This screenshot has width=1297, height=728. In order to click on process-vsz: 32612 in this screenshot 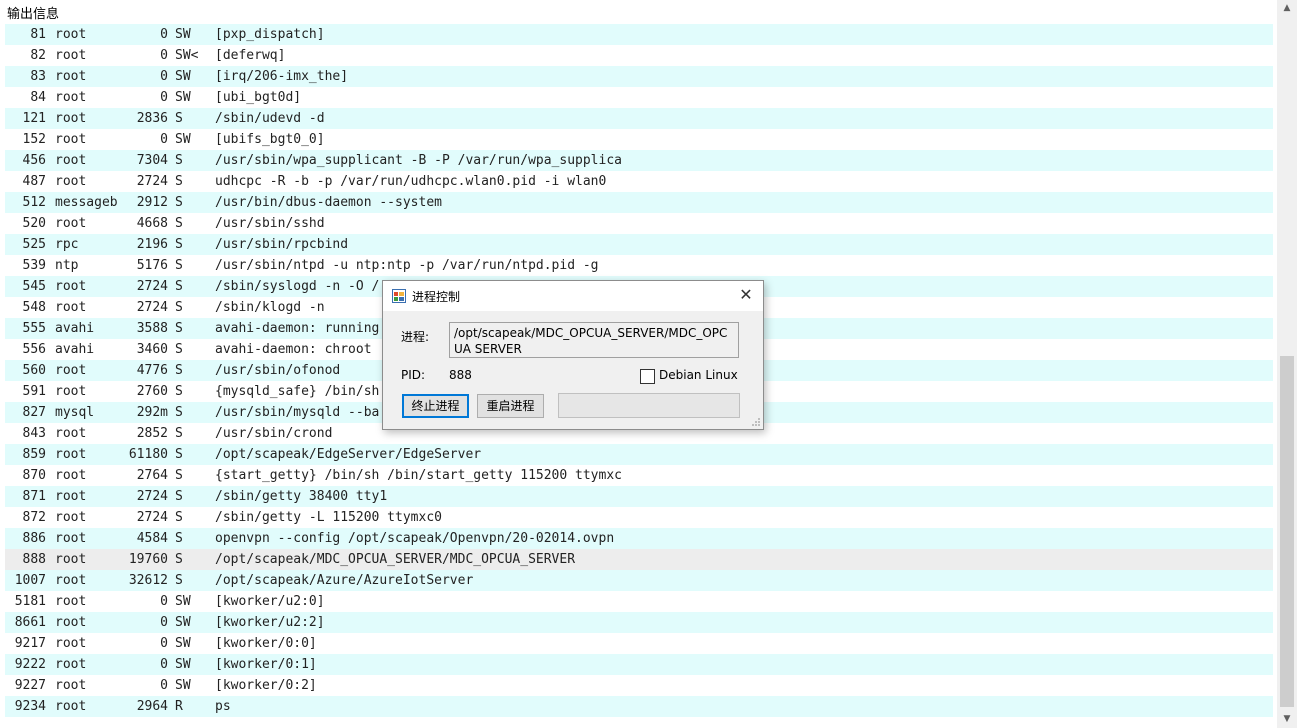, I will do `click(148, 580)`.